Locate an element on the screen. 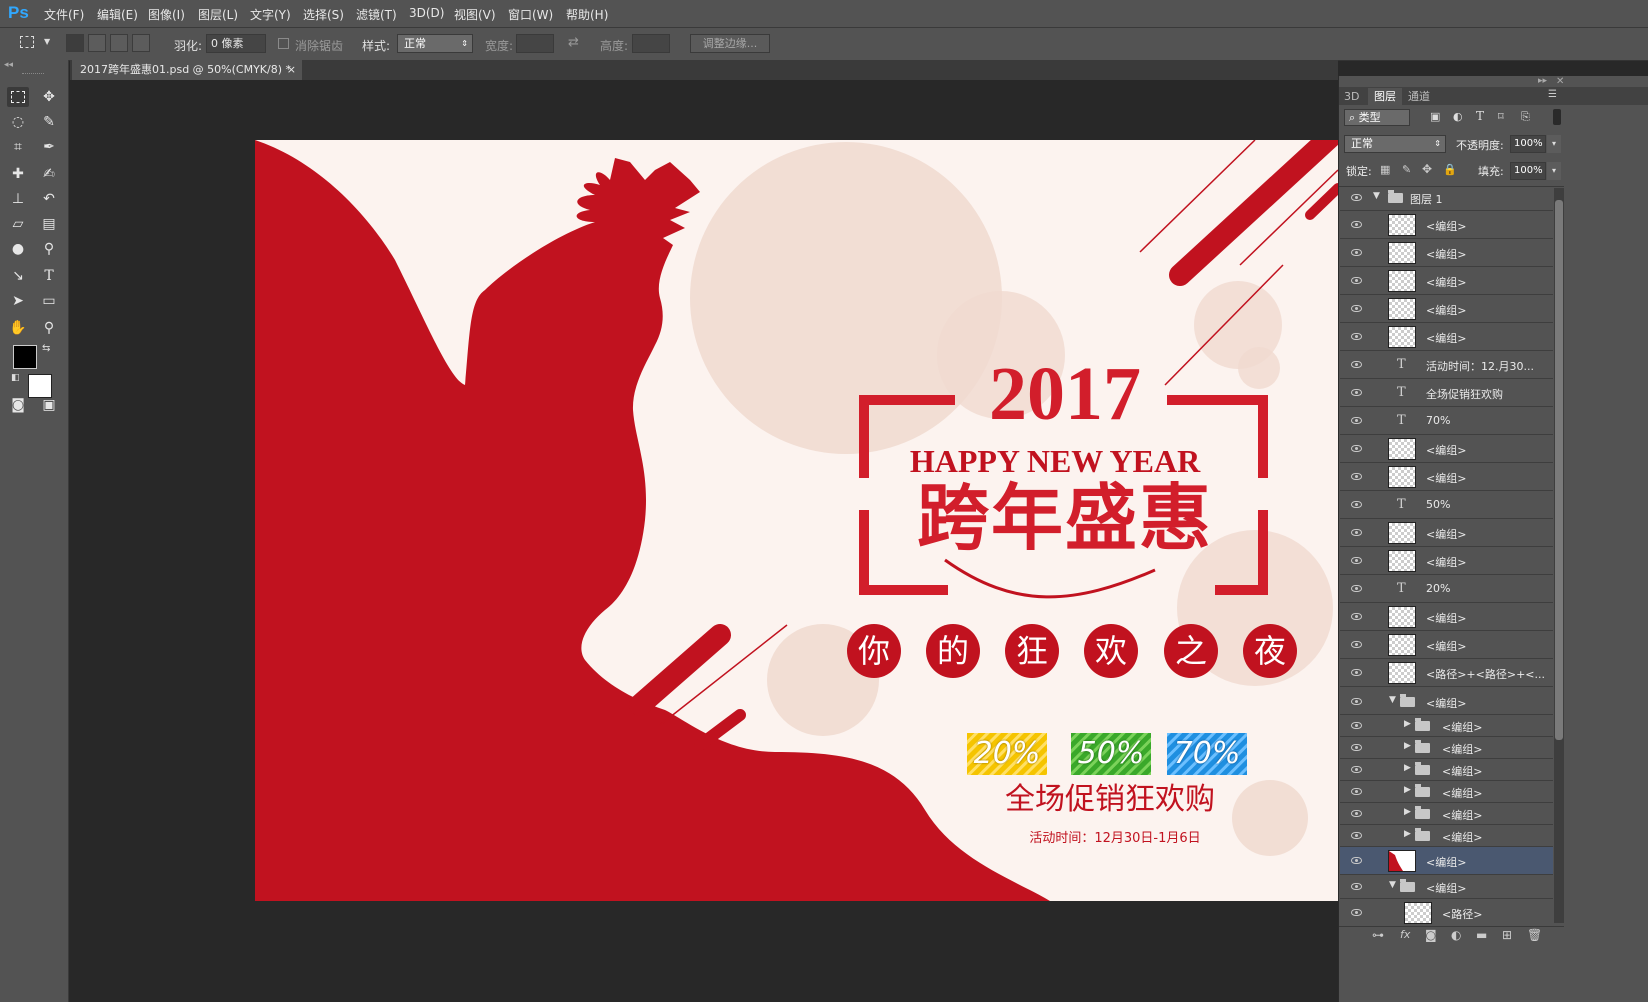 This screenshot has width=1648, height=1002. filter-shape-icon: ⌑ is located at coordinates (1501, 116).